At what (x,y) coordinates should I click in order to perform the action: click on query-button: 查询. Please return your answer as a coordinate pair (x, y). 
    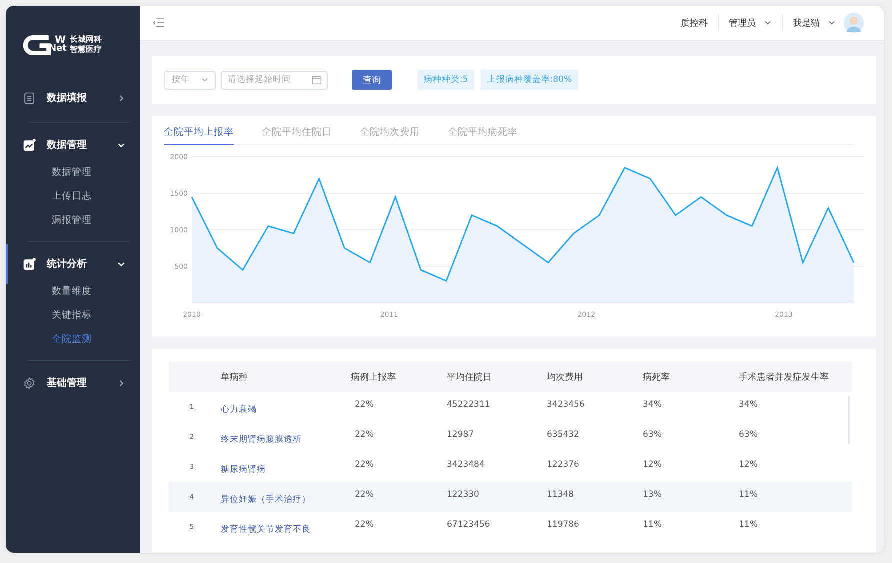
    Looking at the image, I should click on (372, 80).